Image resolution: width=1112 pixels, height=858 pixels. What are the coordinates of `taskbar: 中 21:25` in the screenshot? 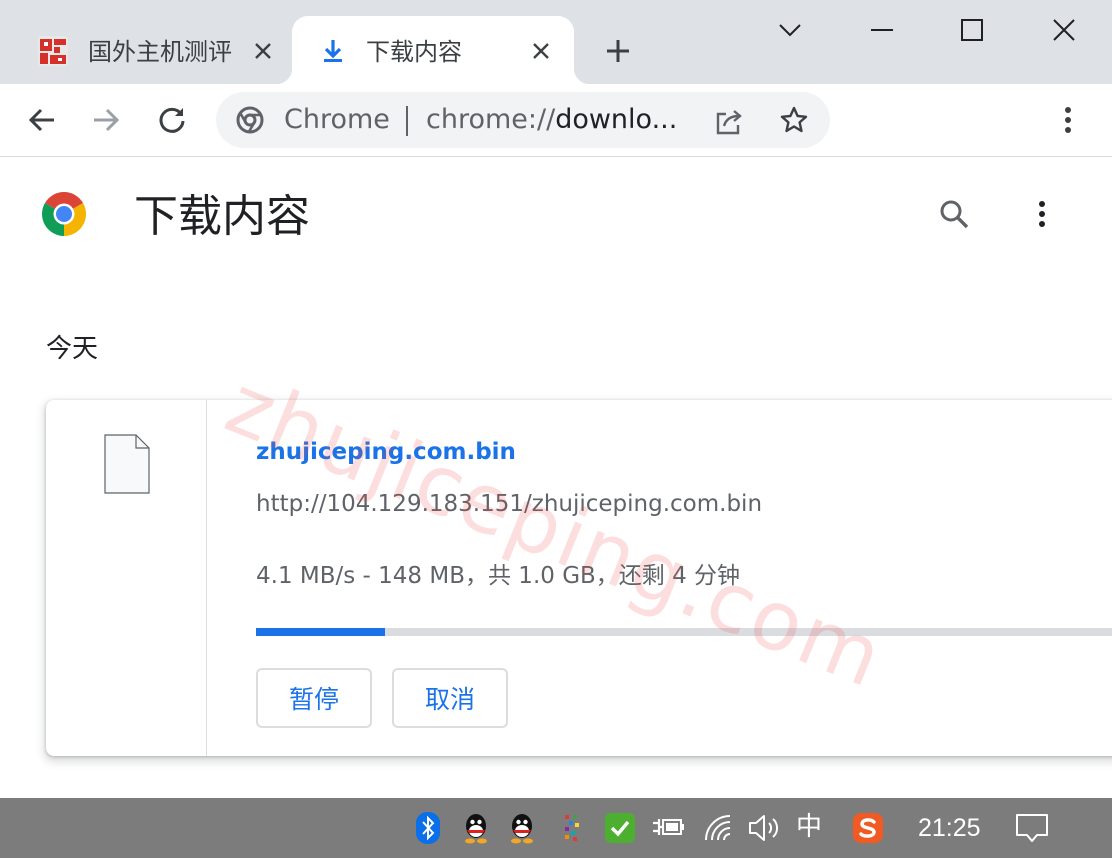 It's located at (556, 828).